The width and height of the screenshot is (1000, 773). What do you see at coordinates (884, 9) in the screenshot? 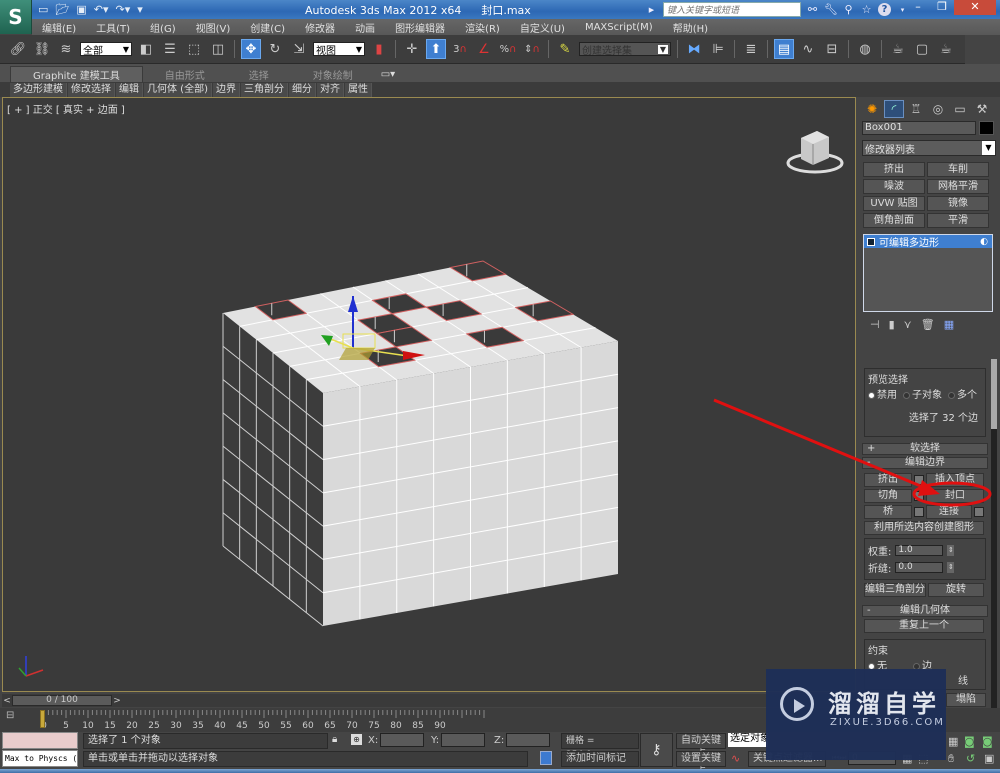
I see `help-icon: ?` at bounding box center [884, 9].